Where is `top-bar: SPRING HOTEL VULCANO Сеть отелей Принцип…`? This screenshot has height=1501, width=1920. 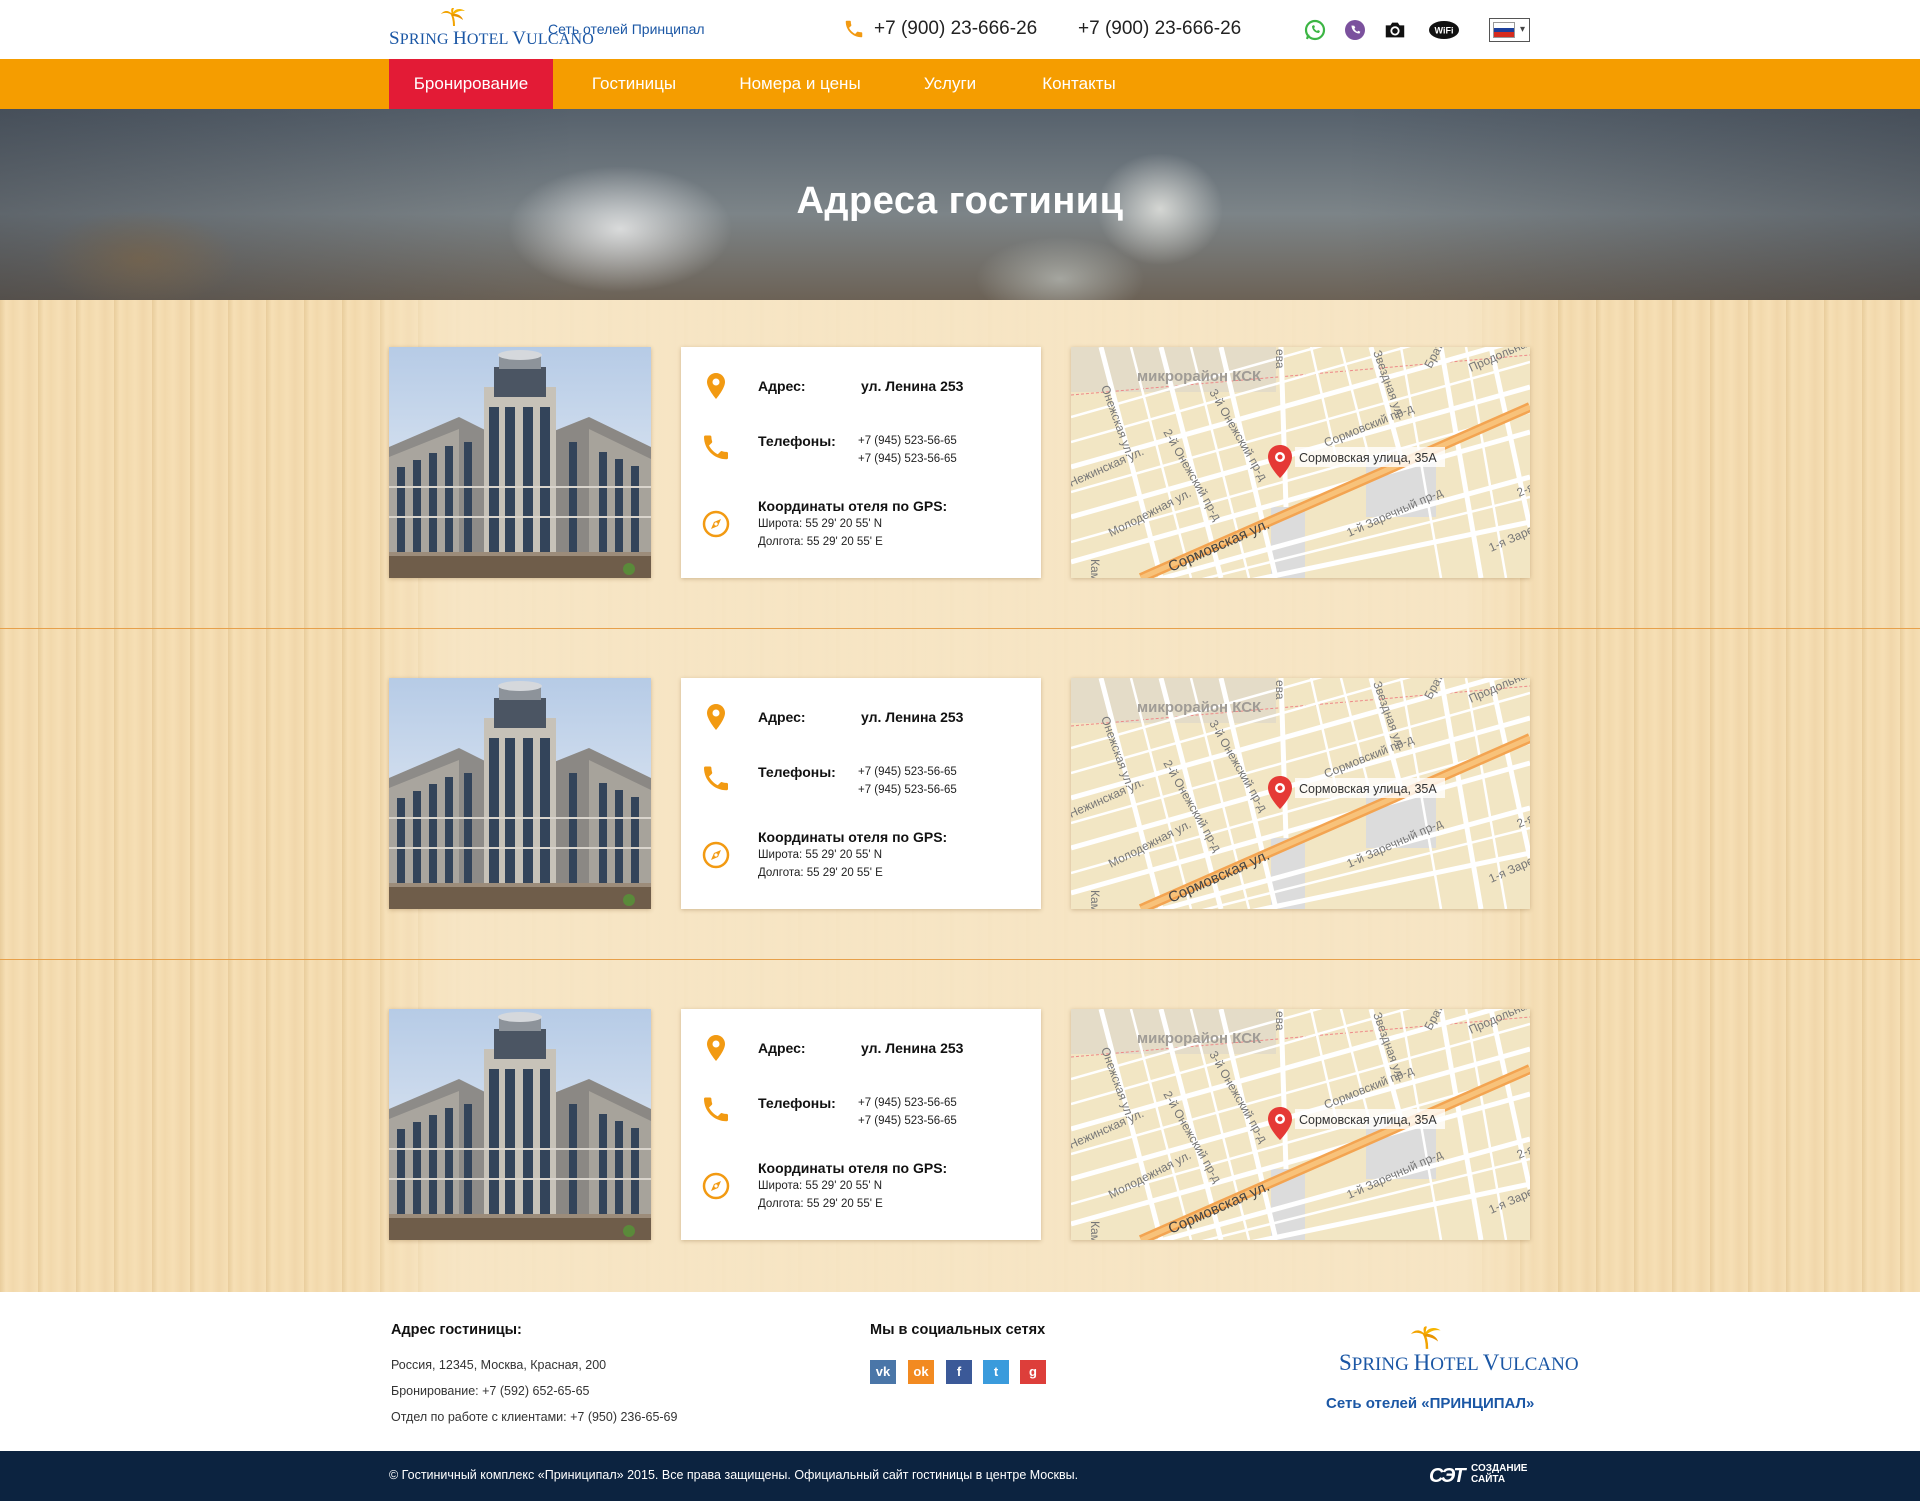 top-bar: SPRING HOTEL VULCANO Сеть отелей Принцип… is located at coordinates (960, 29).